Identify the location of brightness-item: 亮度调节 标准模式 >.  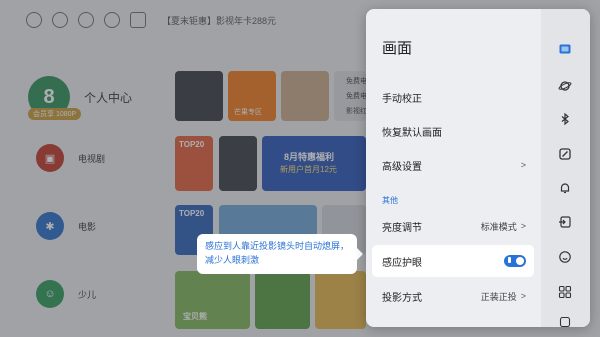
(453, 226).